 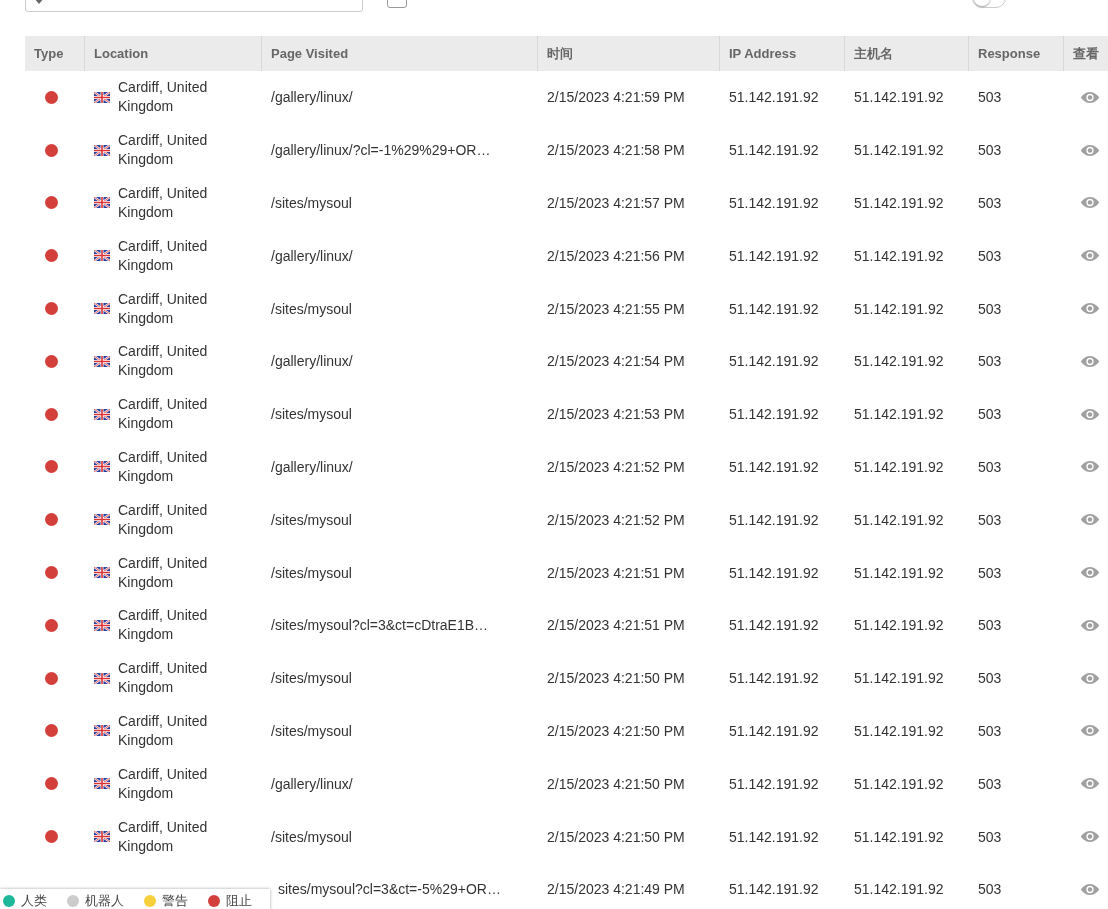 What do you see at coordinates (907, 53) in the screenshot?
I see `column-header: 主机名` at bounding box center [907, 53].